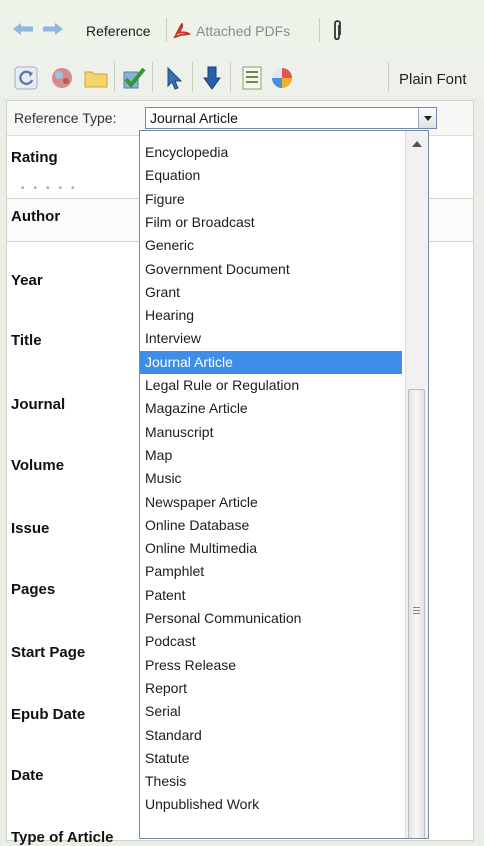 The height and width of the screenshot is (846, 484). What do you see at coordinates (271, 199) in the screenshot?
I see `dropdown-option: Figure` at bounding box center [271, 199].